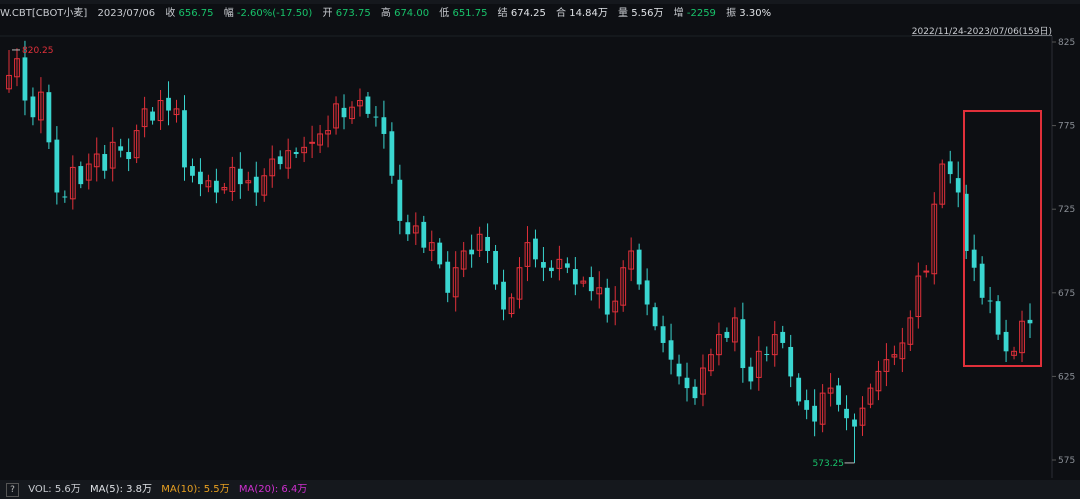  What do you see at coordinates (38, 51) in the screenshot?
I see `high-annotation: 820.25` at bounding box center [38, 51].